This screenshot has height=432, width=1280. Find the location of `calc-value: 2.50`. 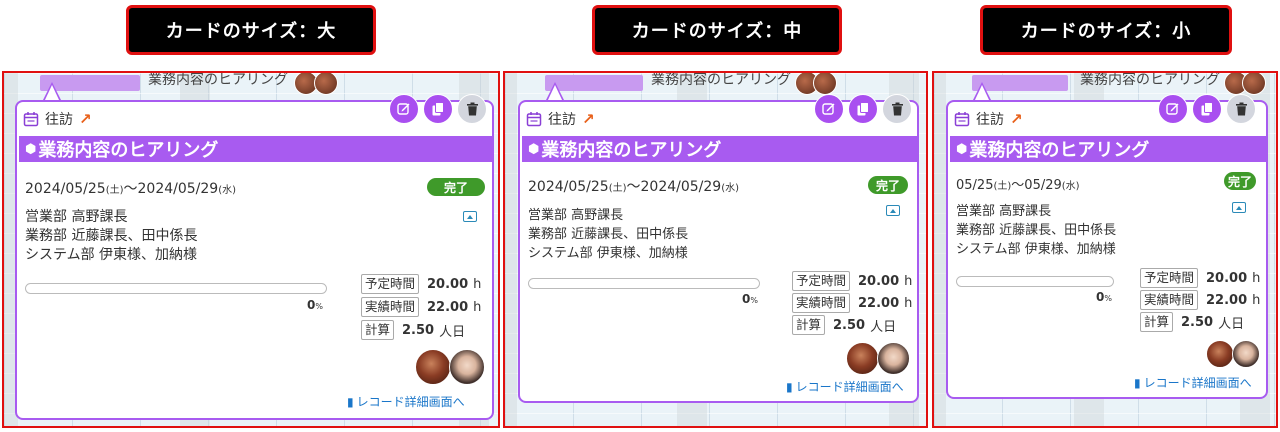

calc-value: 2.50 is located at coordinates (849, 325).